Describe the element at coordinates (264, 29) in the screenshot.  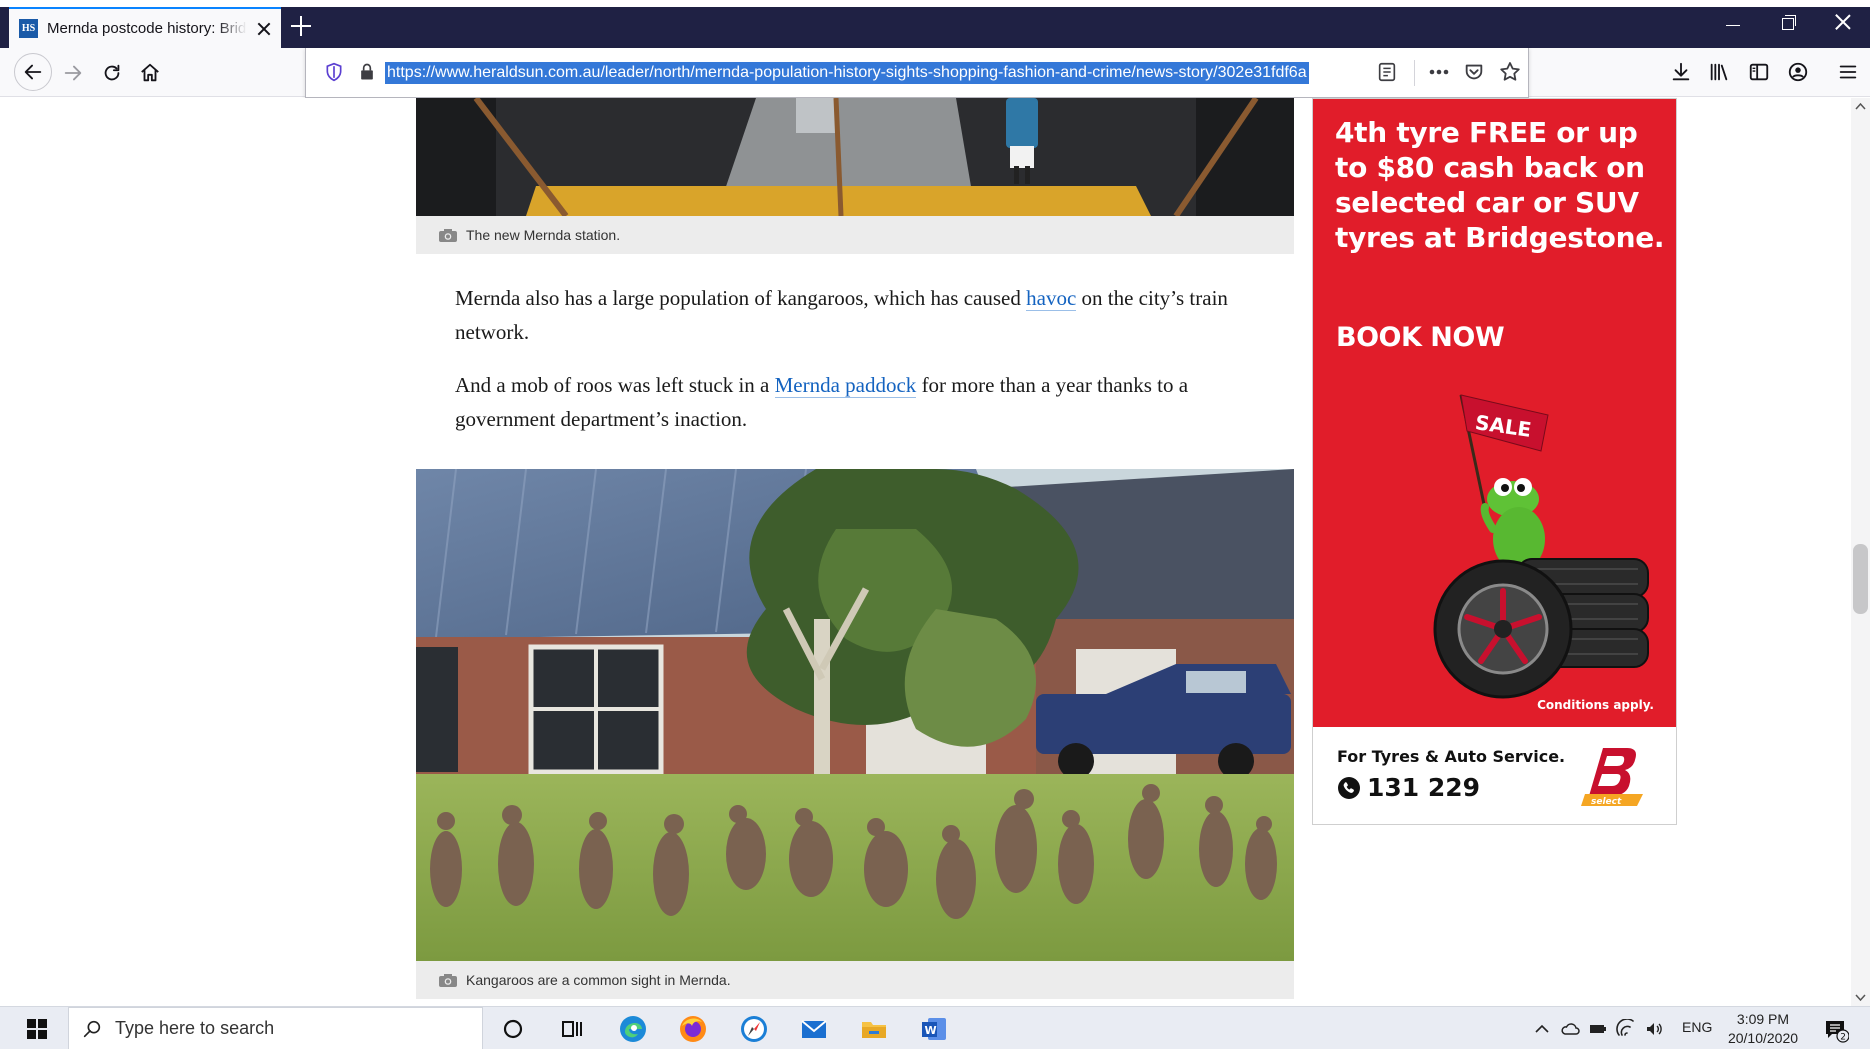
I see `close-tab-icon` at that location.